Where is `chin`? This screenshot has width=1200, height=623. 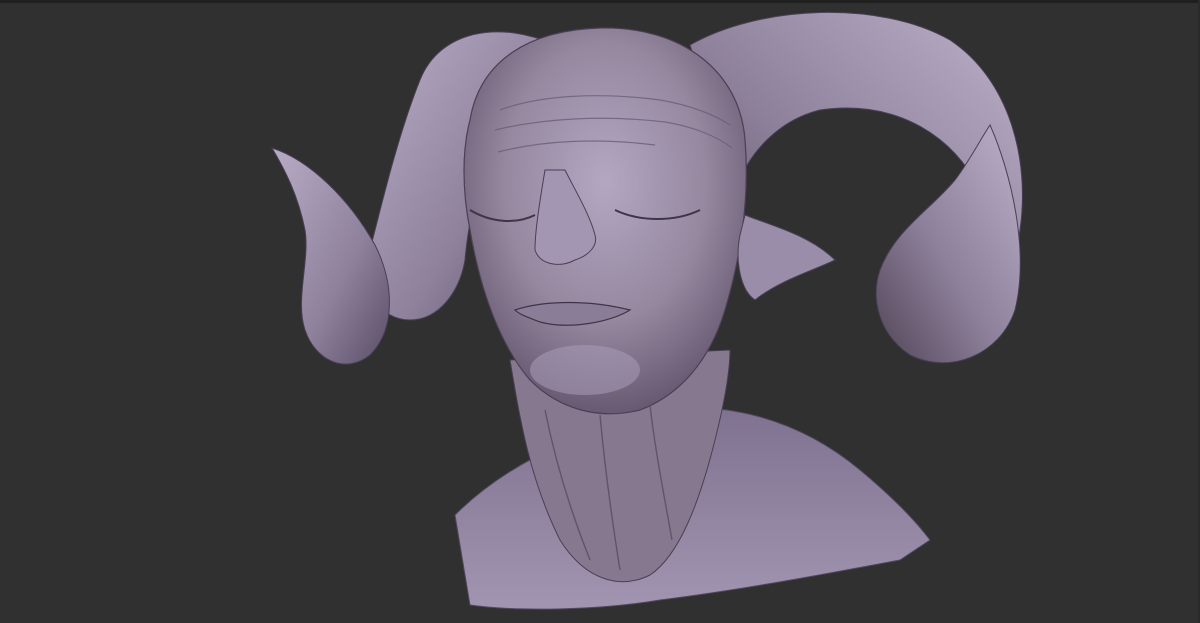 chin is located at coordinates (585, 370).